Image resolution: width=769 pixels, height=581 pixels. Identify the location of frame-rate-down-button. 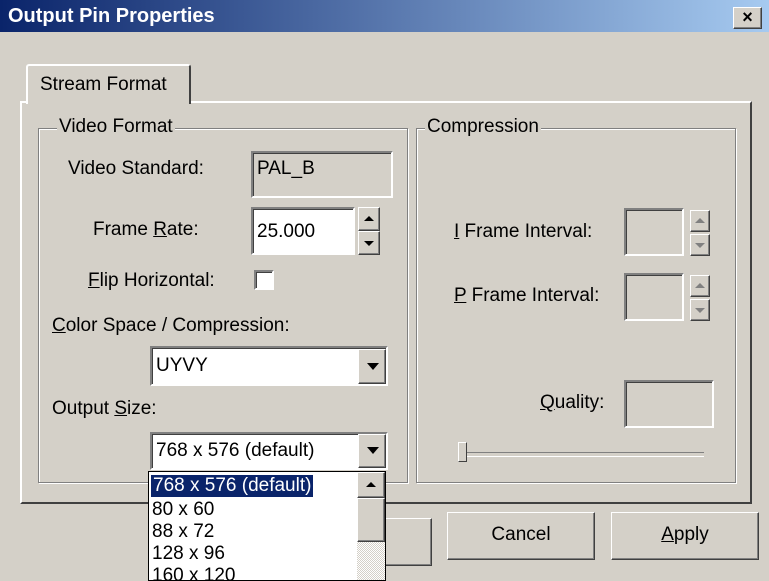
(369, 243).